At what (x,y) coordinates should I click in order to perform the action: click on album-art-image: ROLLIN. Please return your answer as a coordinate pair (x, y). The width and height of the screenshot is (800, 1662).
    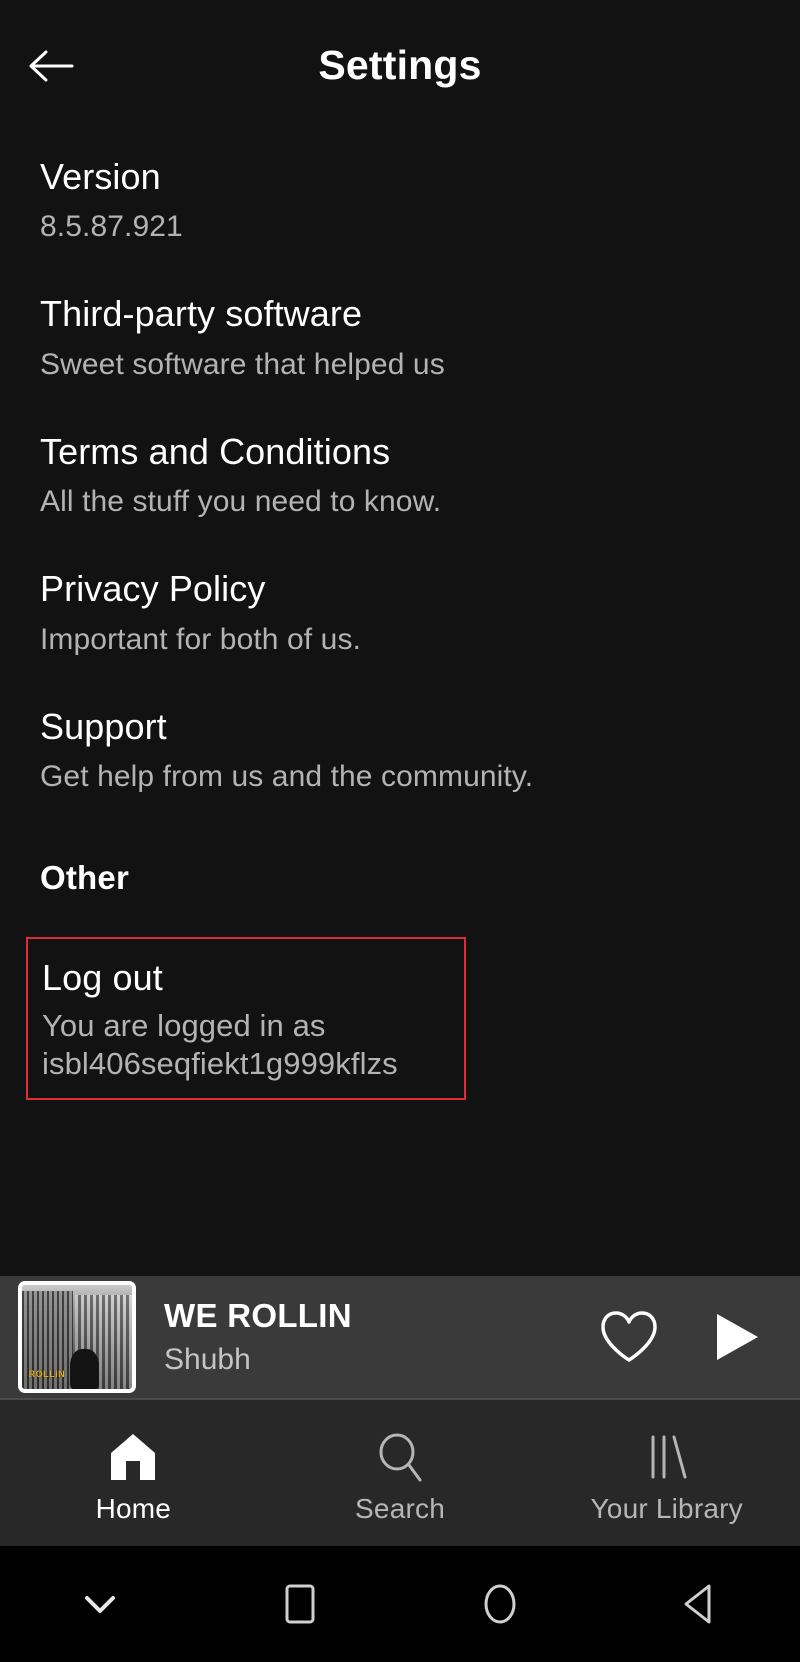
    Looking at the image, I should click on (77, 1337).